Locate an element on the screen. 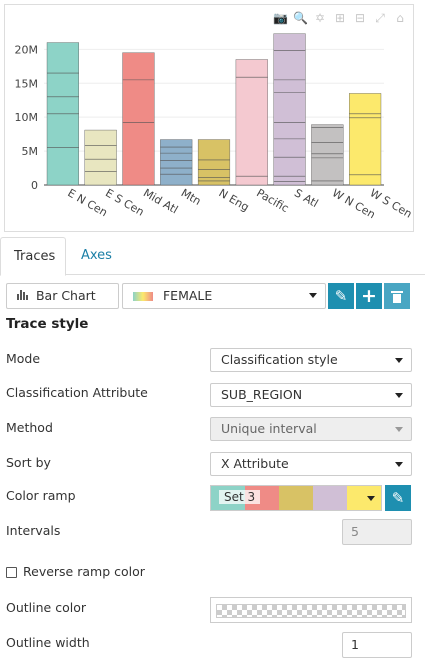 The height and width of the screenshot is (665, 425). trace-select-label: FEMALE is located at coordinates (187, 295).